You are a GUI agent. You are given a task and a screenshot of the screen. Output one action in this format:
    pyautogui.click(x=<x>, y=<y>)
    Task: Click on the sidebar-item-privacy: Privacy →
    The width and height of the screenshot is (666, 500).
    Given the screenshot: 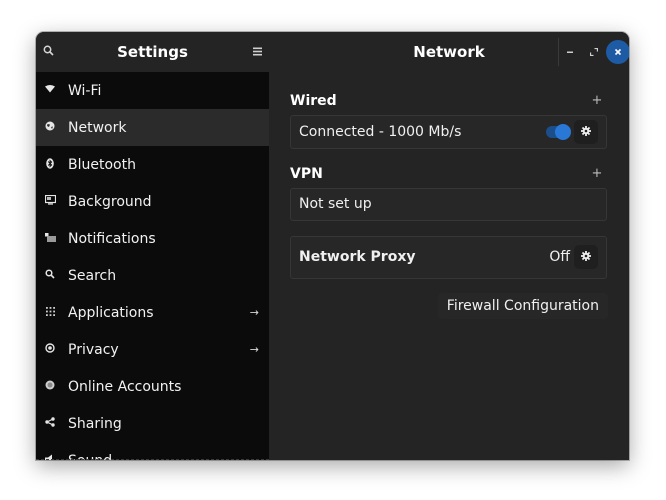 What is the action you would take?
    pyautogui.click(x=152, y=349)
    